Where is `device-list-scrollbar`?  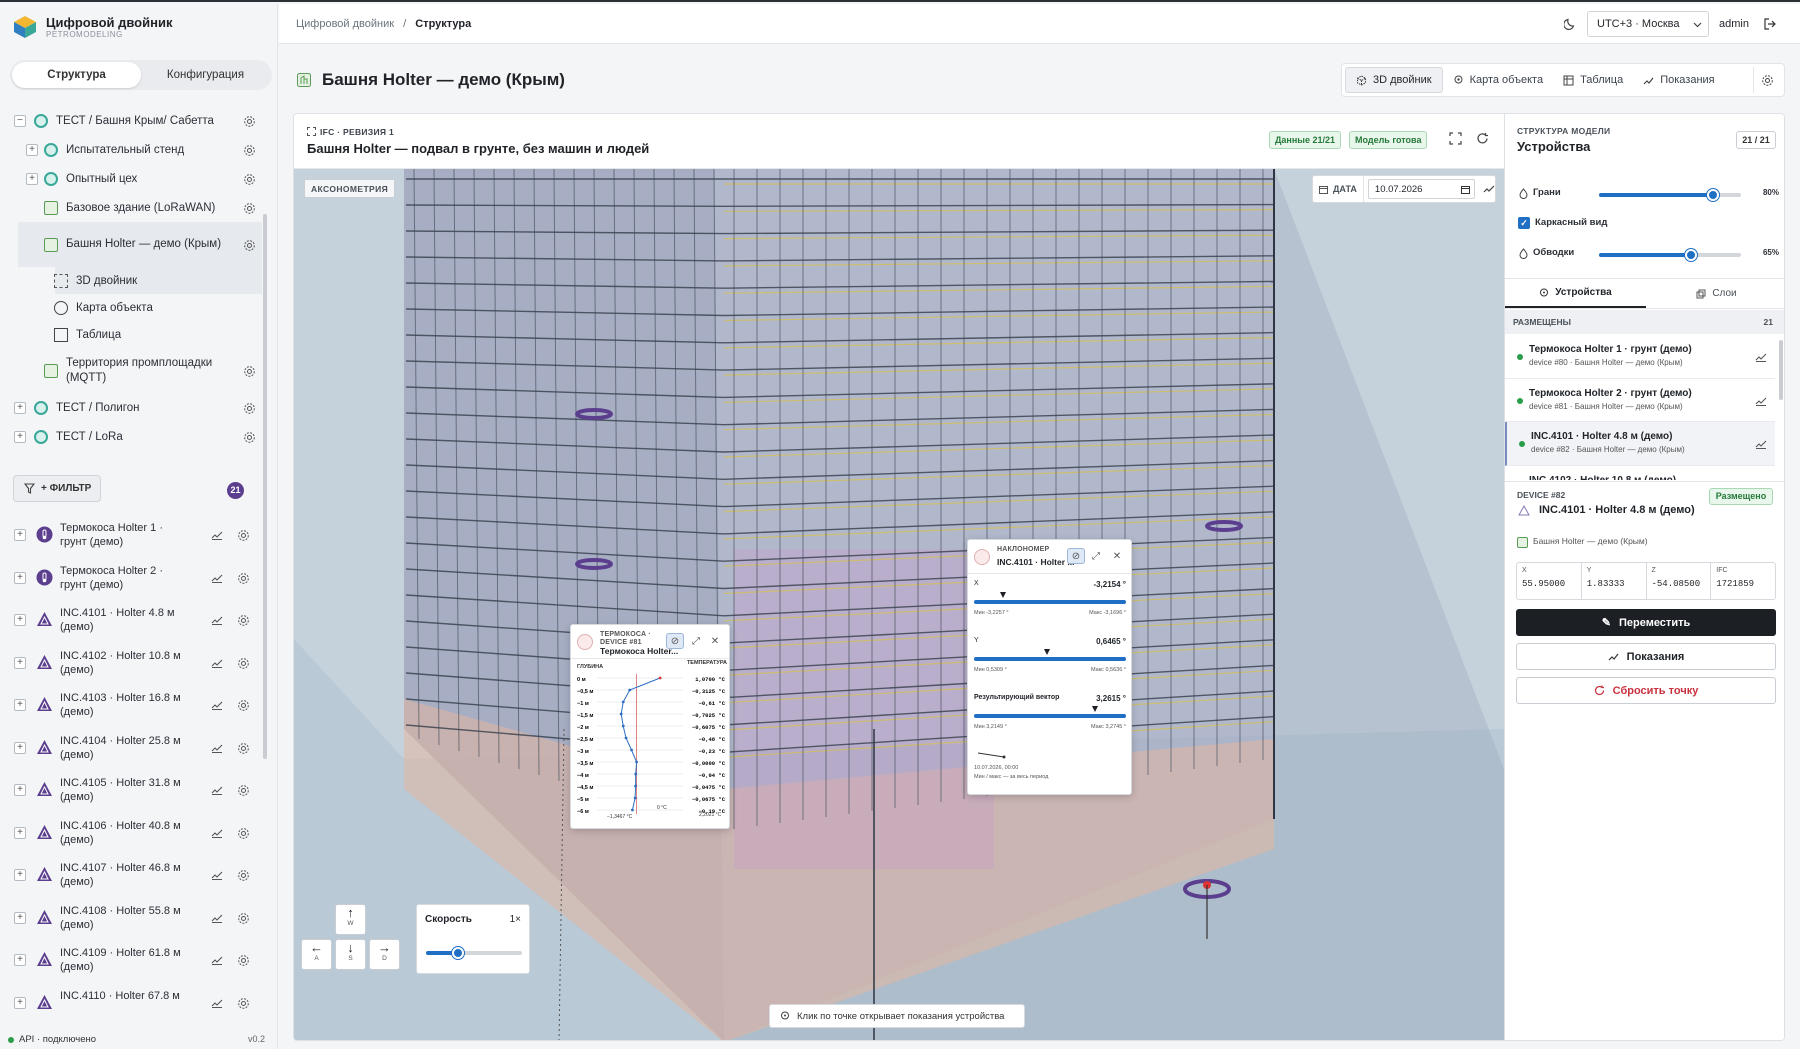 device-list-scrollbar is located at coordinates (1781, 370).